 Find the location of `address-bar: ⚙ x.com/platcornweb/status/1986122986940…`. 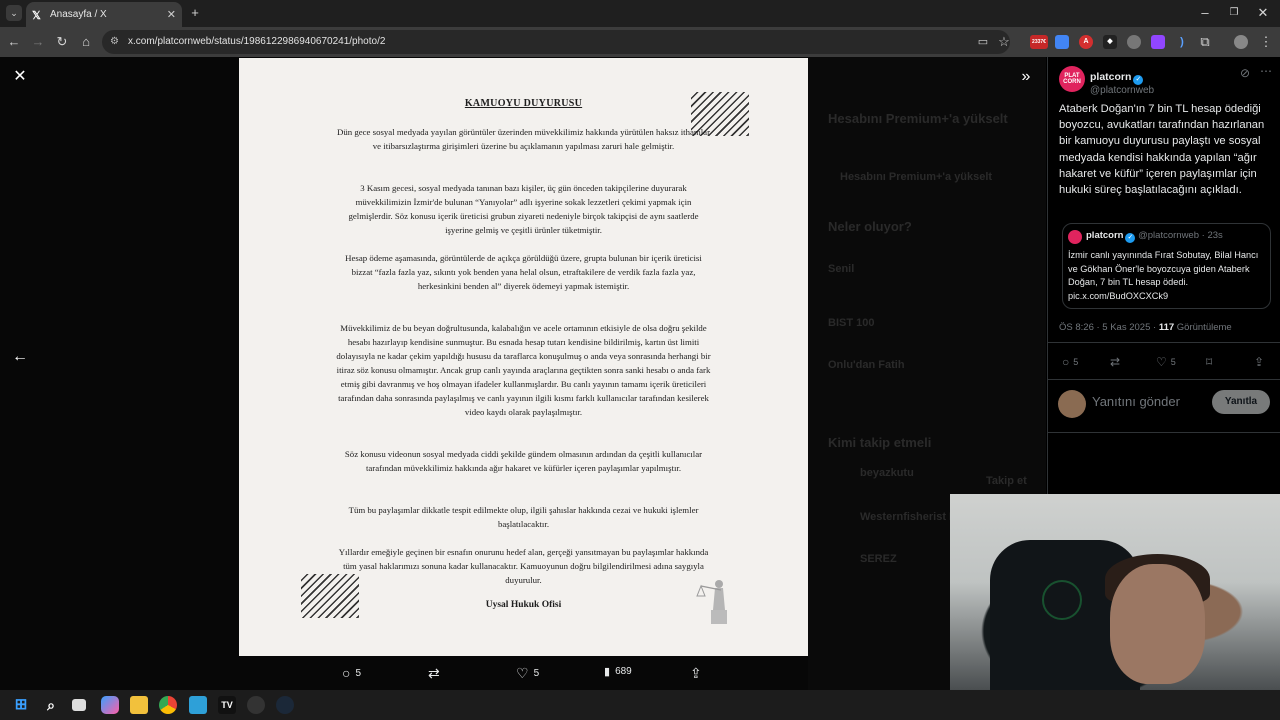

address-bar: ⚙ x.com/platcornweb/status/1986122986940… is located at coordinates (556, 42).